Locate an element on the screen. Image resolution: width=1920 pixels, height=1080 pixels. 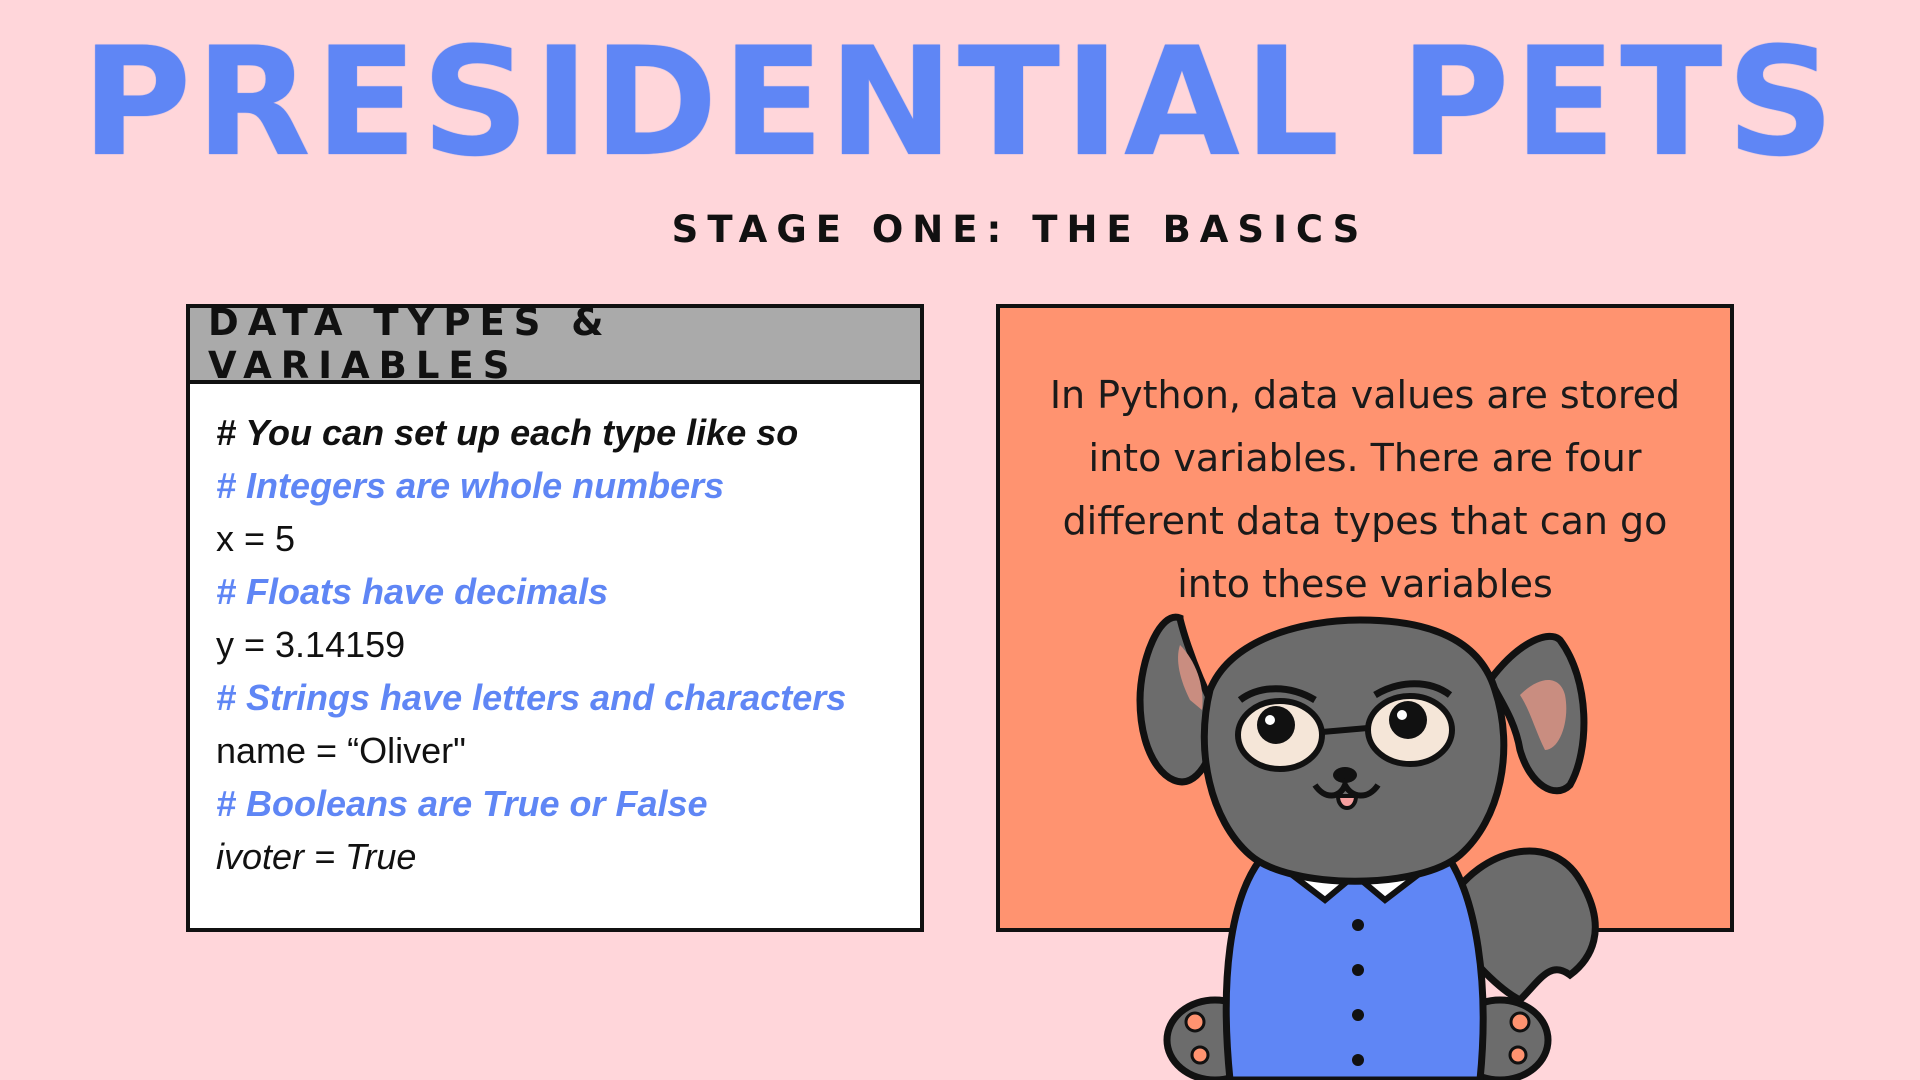
code-statement-line: ivoter = True is located at coordinates (316, 856).